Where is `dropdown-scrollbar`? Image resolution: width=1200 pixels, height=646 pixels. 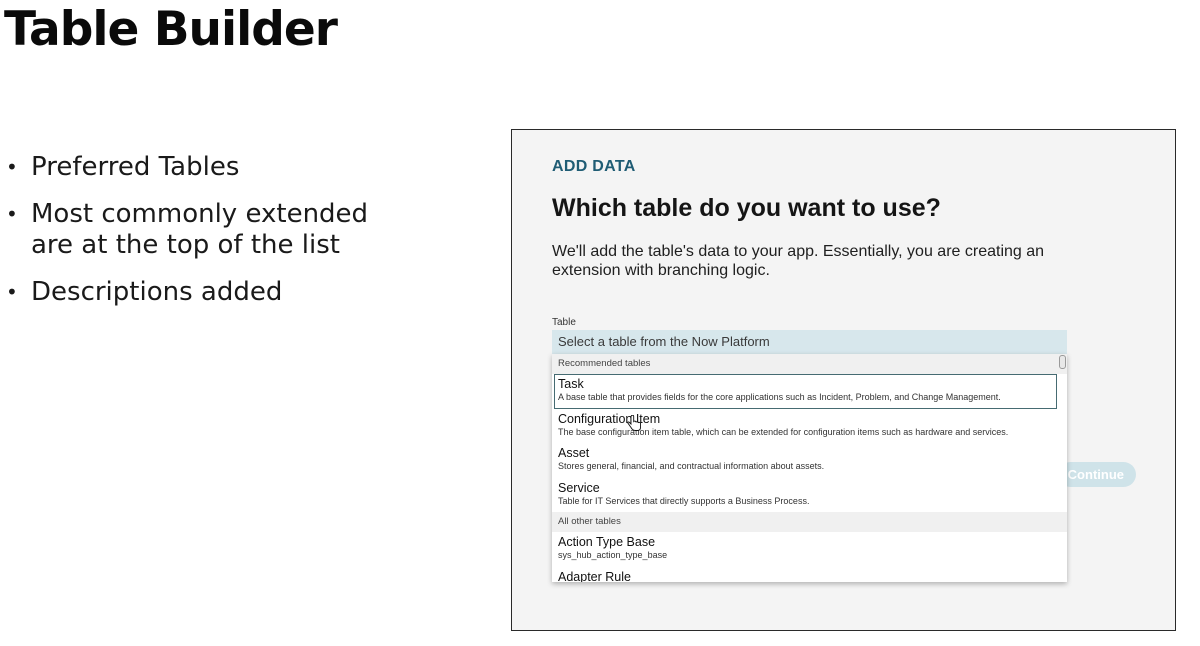 dropdown-scrollbar is located at coordinates (1062, 362).